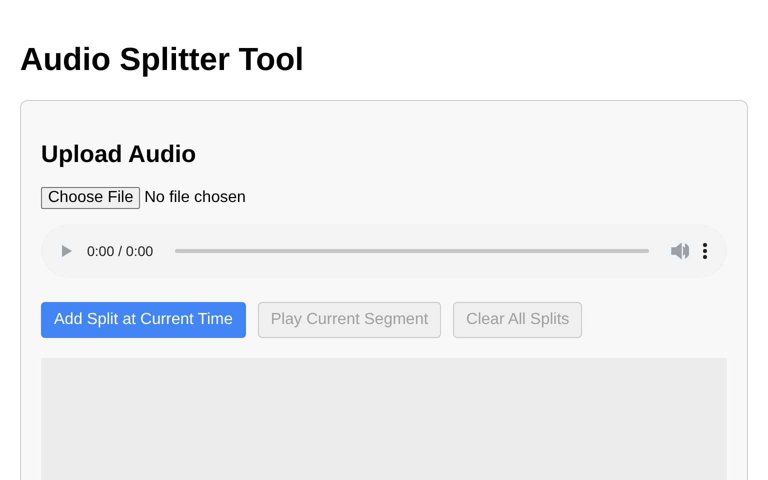  What do you see at coordinates (118, 155) in the screenshot?
I see `section-heading: Upload Audio` at bounding box center [118, 155].